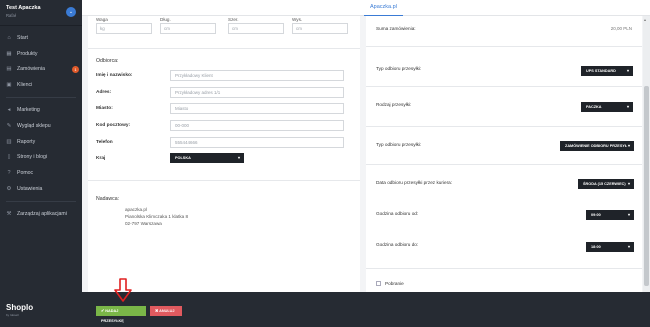 This screenshot has height=327, width=650. What do you see at coordinates (257, 75) in the screenshot?
I see `recipient-name-input: Przykładowy Klient` at bounding box center [257, 75].